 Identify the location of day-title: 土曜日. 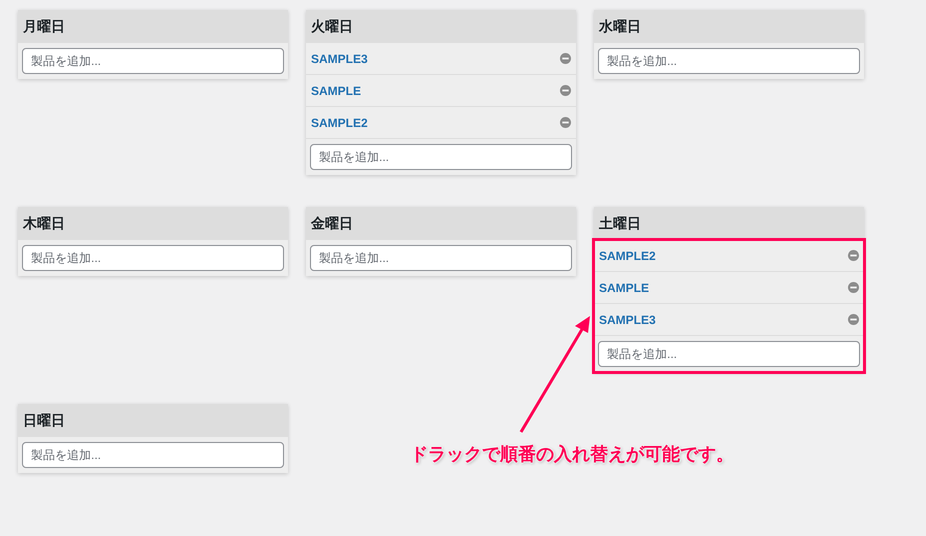
(620, 223).